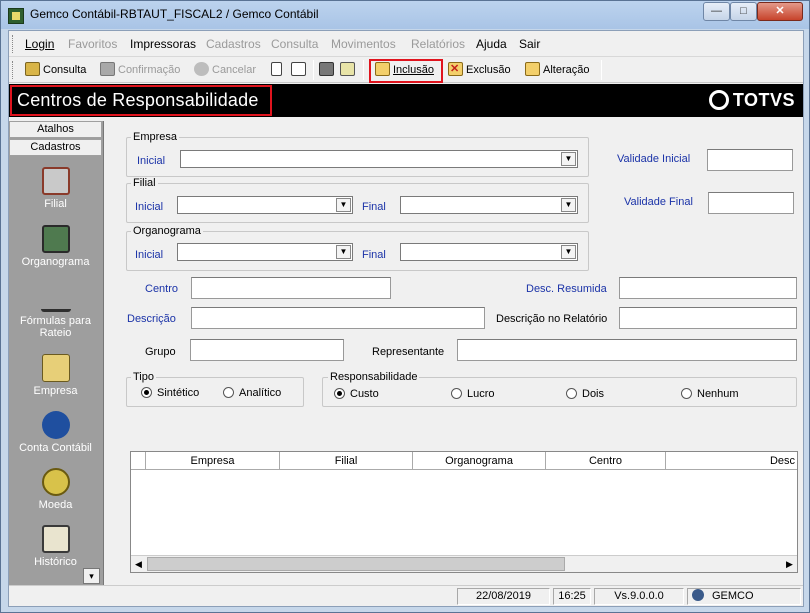 This screenshot has height=613, width=810. I want to click on empresa-inicial-select: ▼, so click(379, 159).